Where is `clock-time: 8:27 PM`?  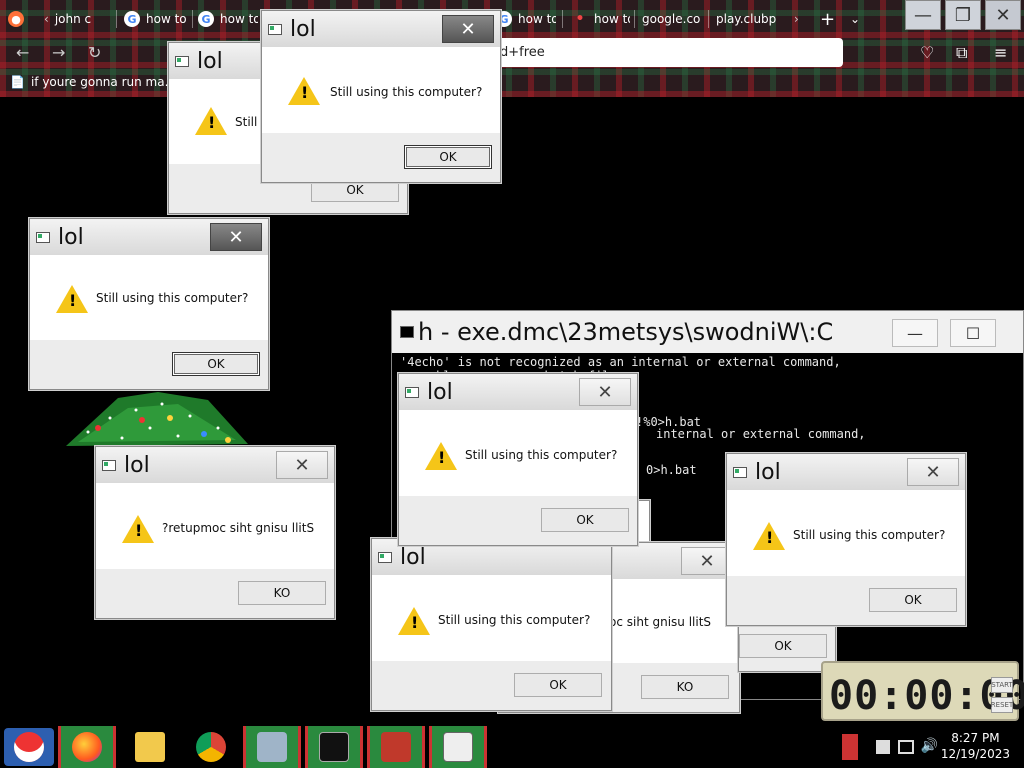 clock-time: 8:27 PM is located at coordinates (975, 738).